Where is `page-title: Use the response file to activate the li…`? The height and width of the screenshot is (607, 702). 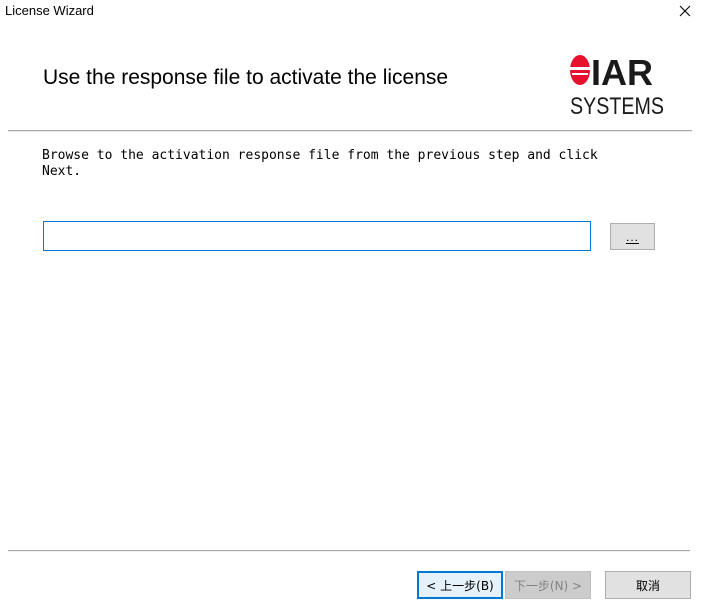 page-title: Use the response file to activate the li… is located at coordinates (246, 77).